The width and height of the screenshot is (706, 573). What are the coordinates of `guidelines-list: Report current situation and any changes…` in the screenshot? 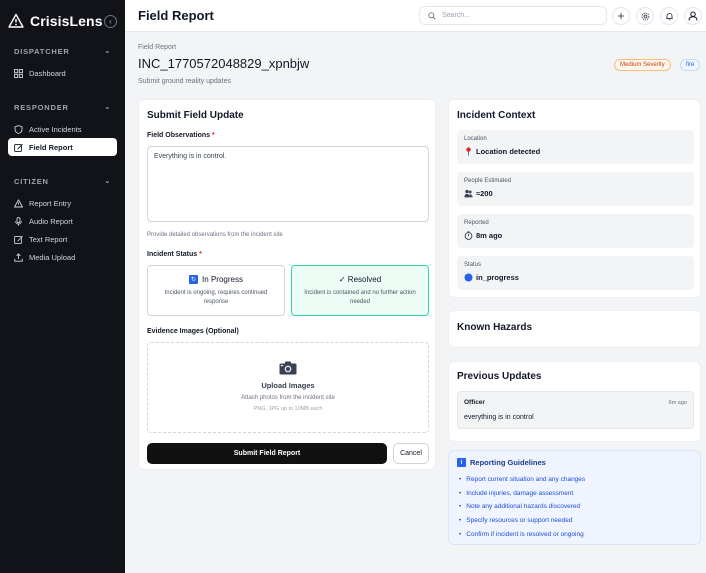 It's located at (522, 507).